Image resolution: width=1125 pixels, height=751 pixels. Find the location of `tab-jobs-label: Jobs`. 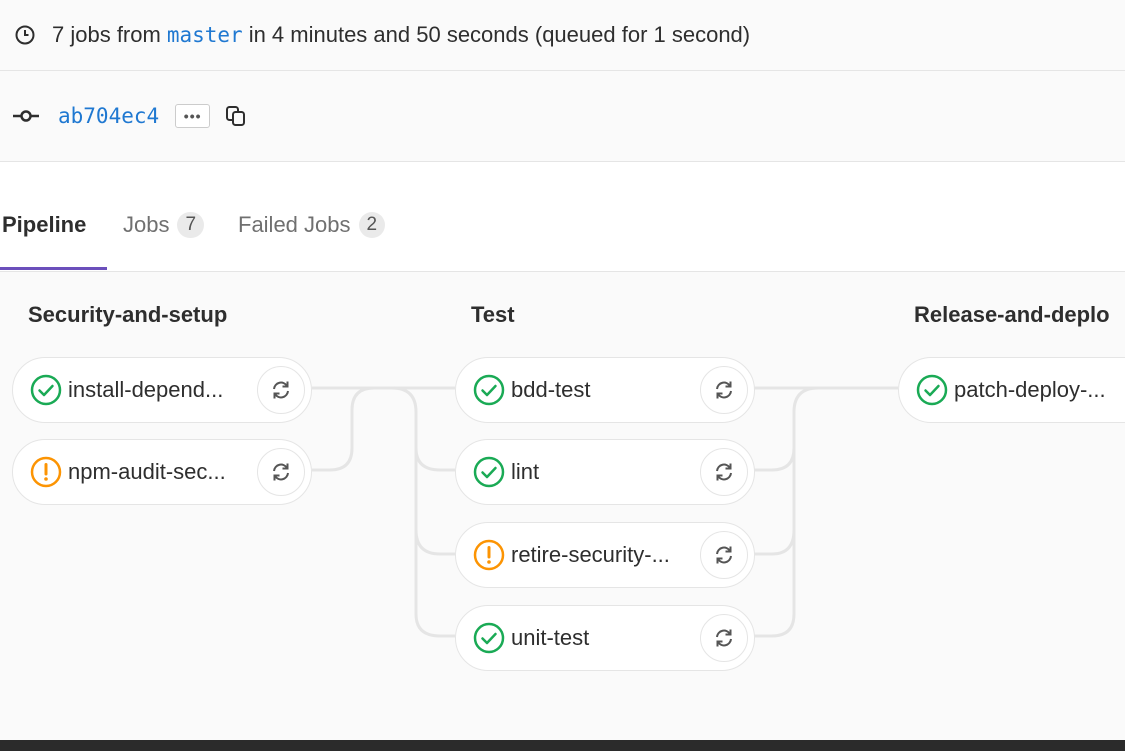

tab-jobs-label: Jobs is located at coordinates (146, 224).